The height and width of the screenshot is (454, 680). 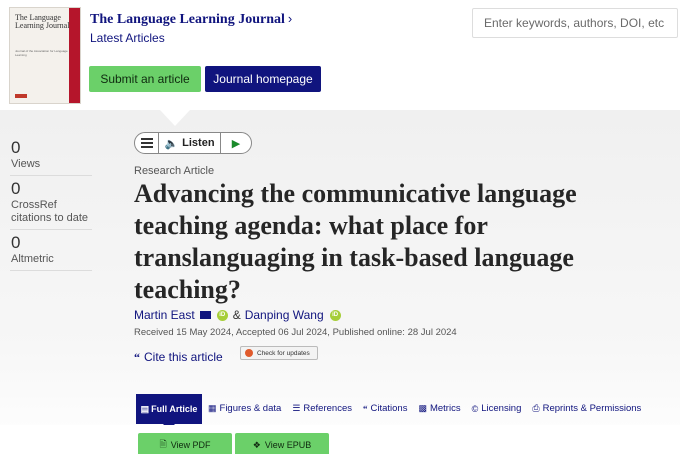 I want to click on tab-metrics: ▩ Metrics, so click(x=439, y=408).